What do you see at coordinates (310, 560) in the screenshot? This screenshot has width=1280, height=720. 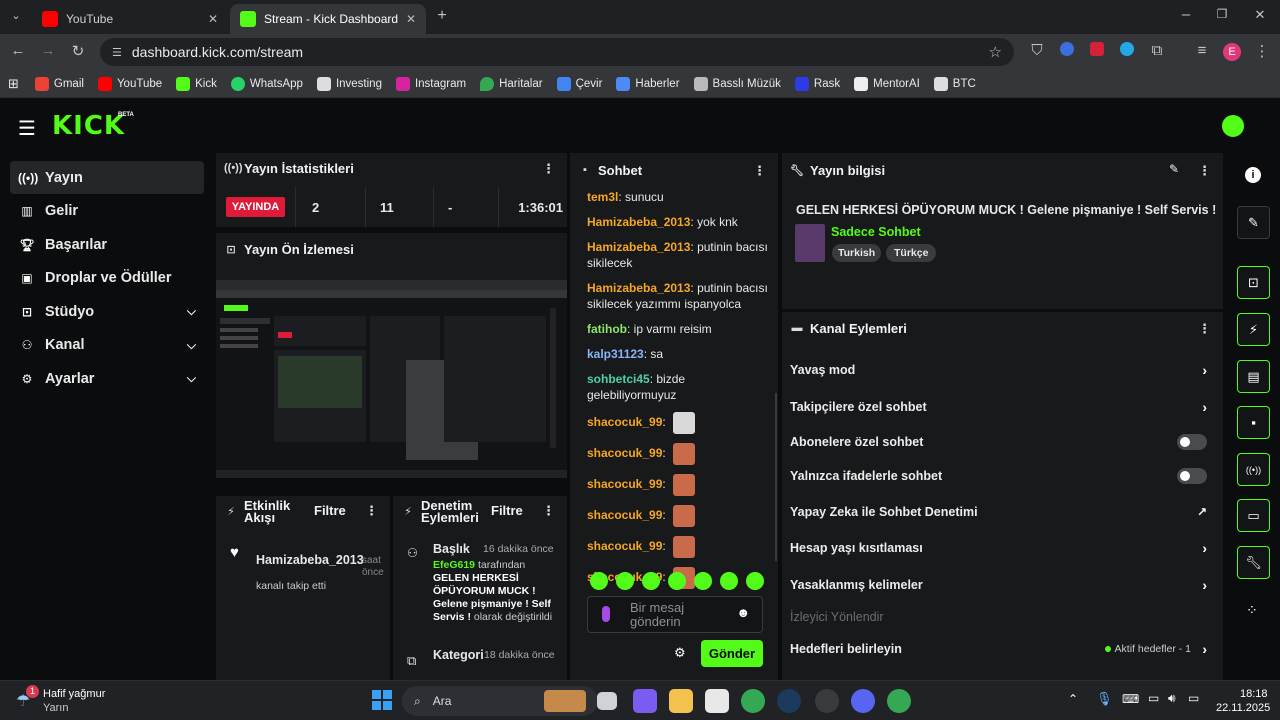 I see `event-user: Hamizabeba_2013` at bounding box center [310, 560].